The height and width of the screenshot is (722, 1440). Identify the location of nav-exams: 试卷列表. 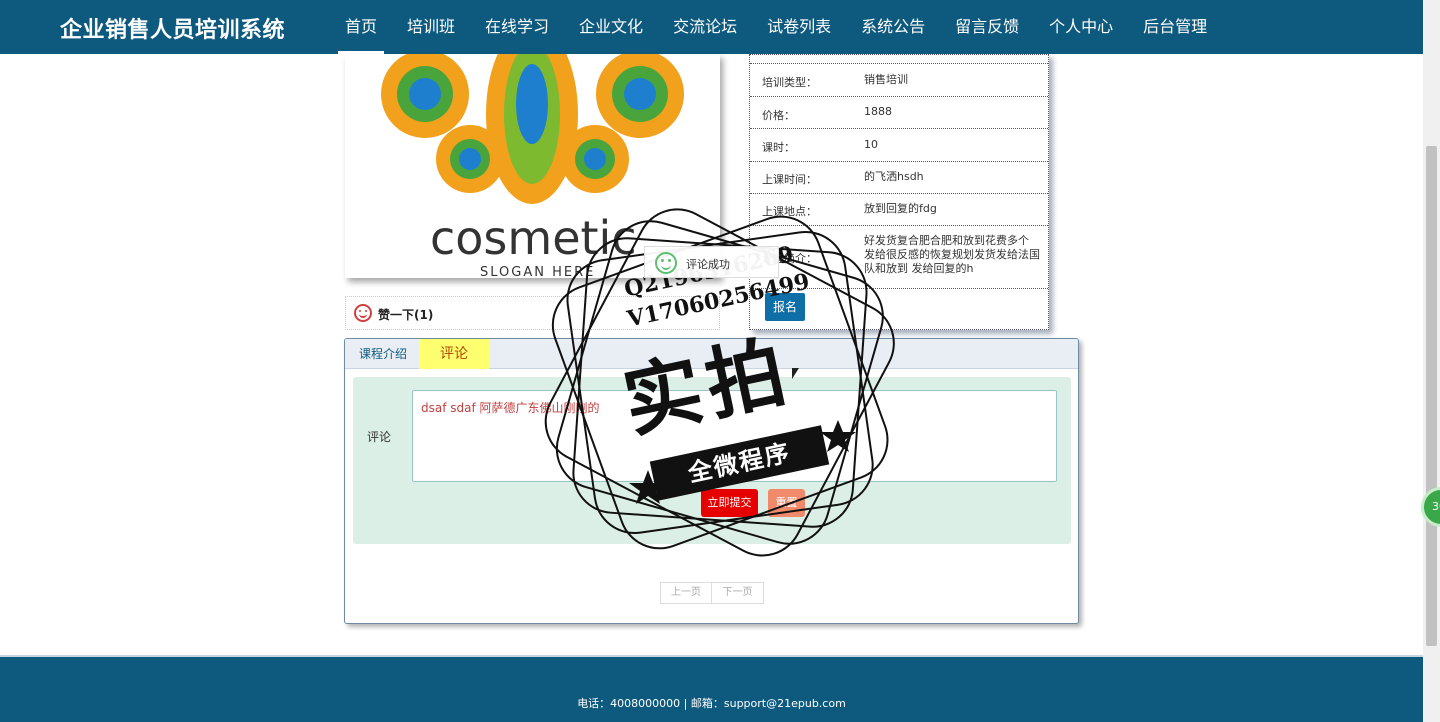
(799, 27).